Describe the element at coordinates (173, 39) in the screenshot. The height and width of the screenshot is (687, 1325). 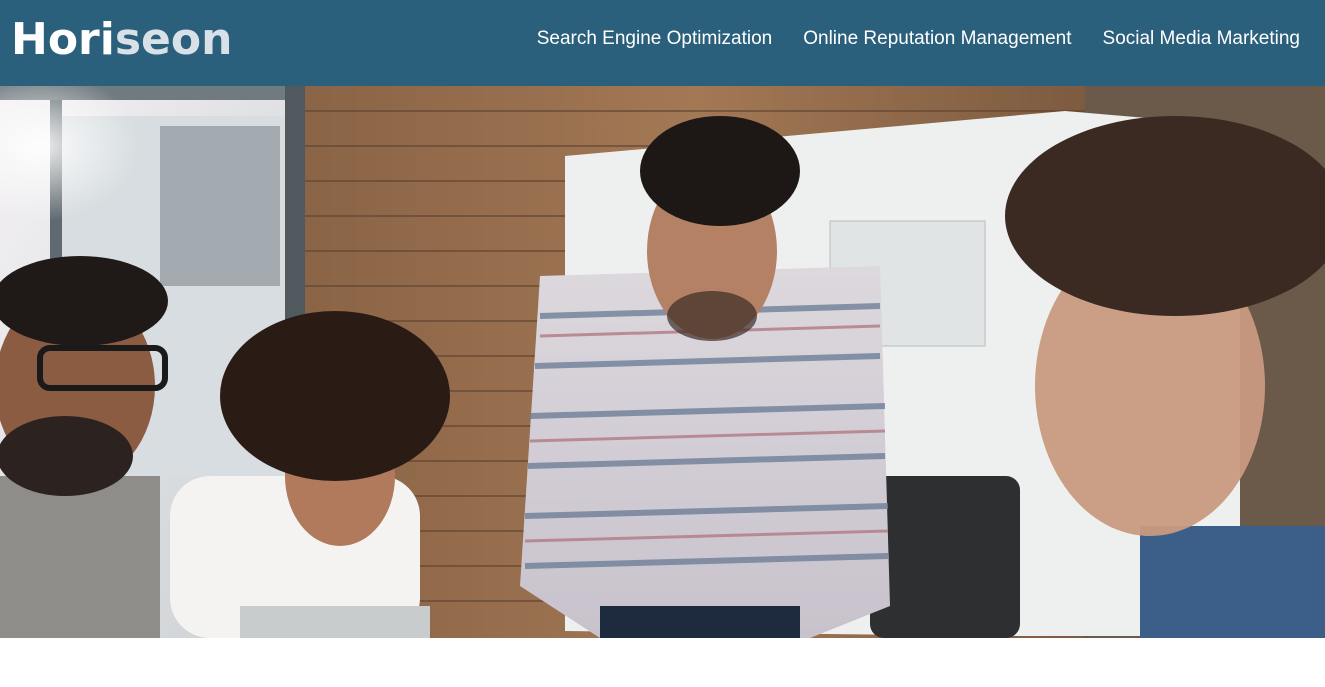
I see `logo-text-part2: seon` at that location.